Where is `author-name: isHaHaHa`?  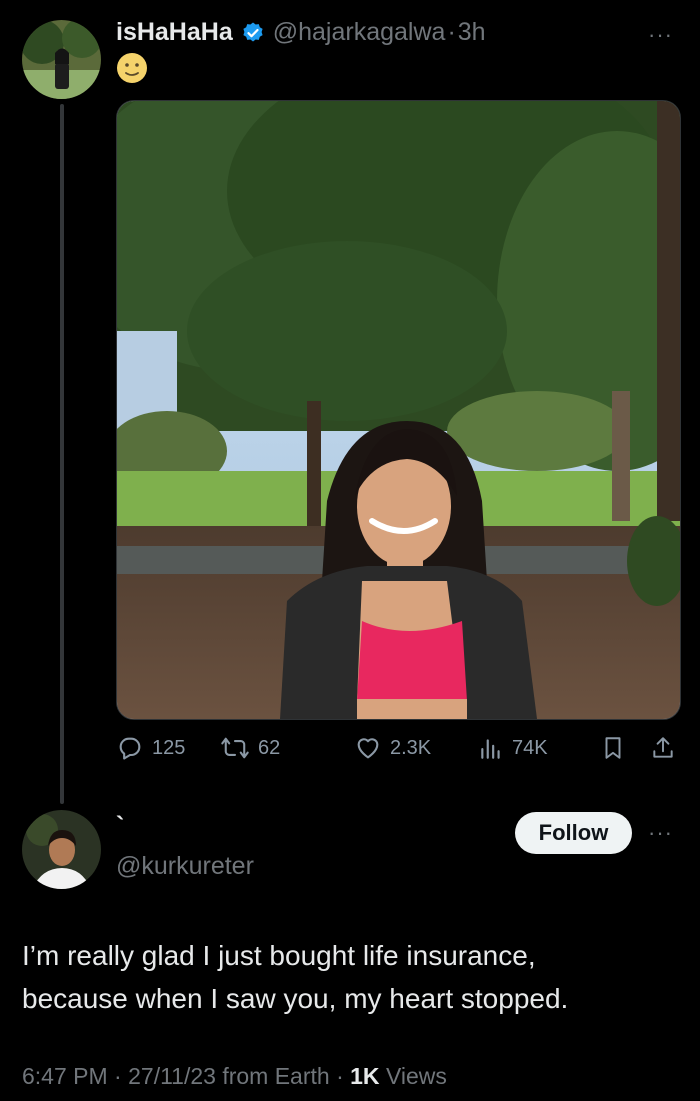
author-name: isHaHaHa is located at coordinates (174, 32).